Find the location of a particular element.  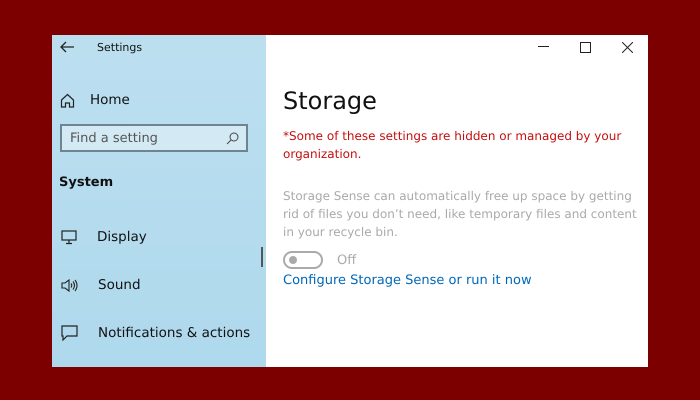

minimize-icon is located at coordinates (543, 47).